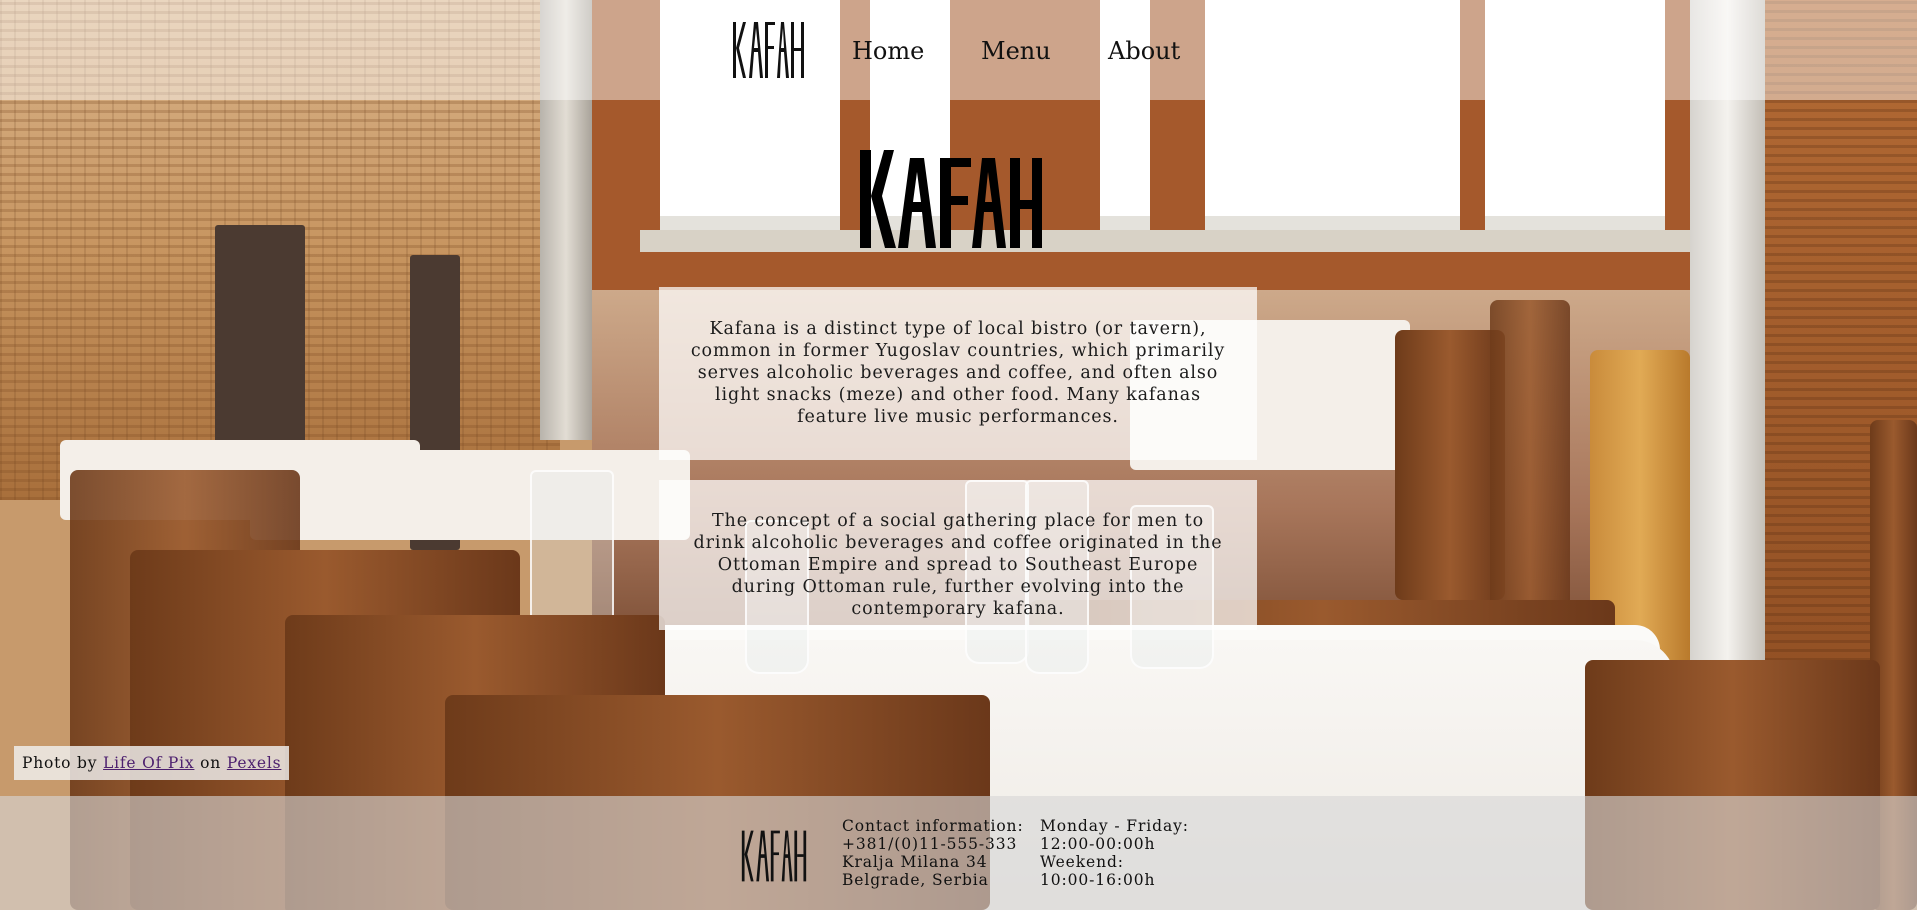 The height and width of the screenshot is (910, 1917). Describe the element at coordinates (260, 345) in the screenshot. I see `bg-menu-card` at that location.